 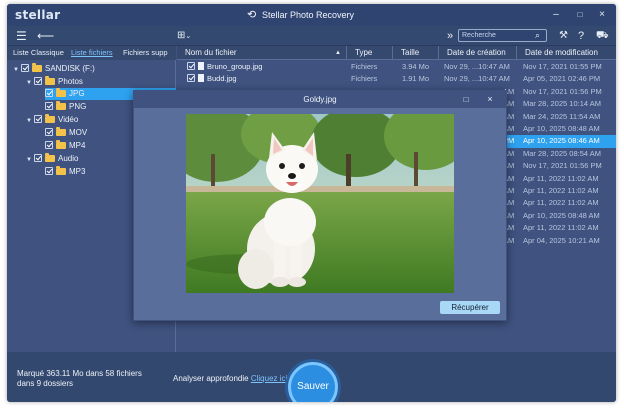 I want to click on wrench-icon: ⚒, so click(x=563, y=36).